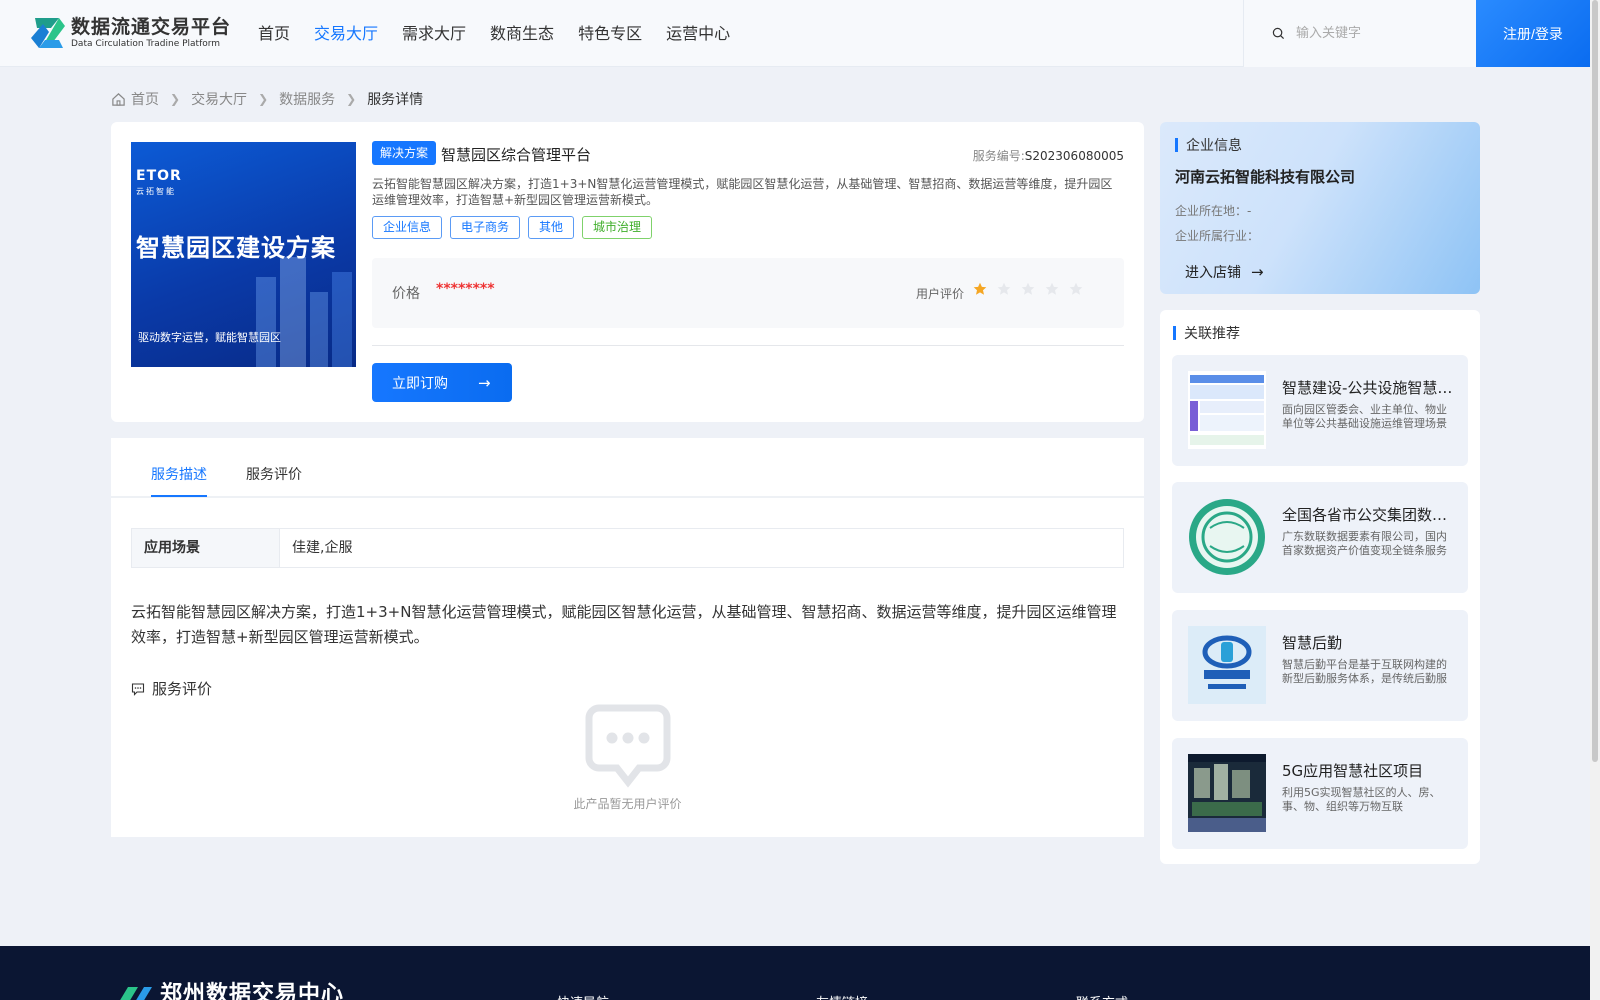 The image size is (1600, 1000). Describe the element at coordinates (1364, 543) in the screenshot. I see `recommend-description: 广东数联数据要素有限公司，国内首家数据资产价值变现全链条服务商` at that location.